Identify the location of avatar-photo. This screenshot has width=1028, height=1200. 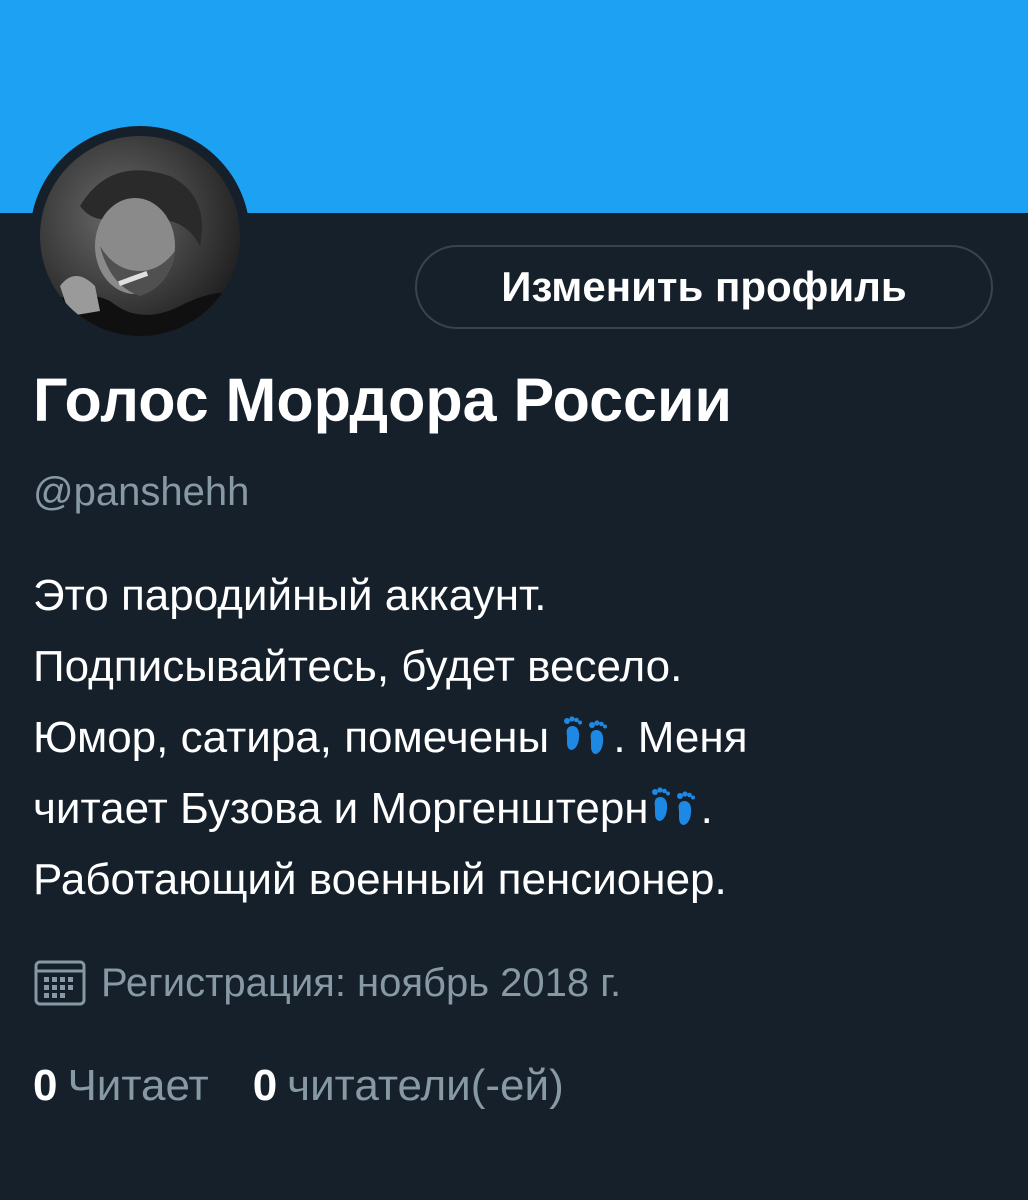
(140, 236).